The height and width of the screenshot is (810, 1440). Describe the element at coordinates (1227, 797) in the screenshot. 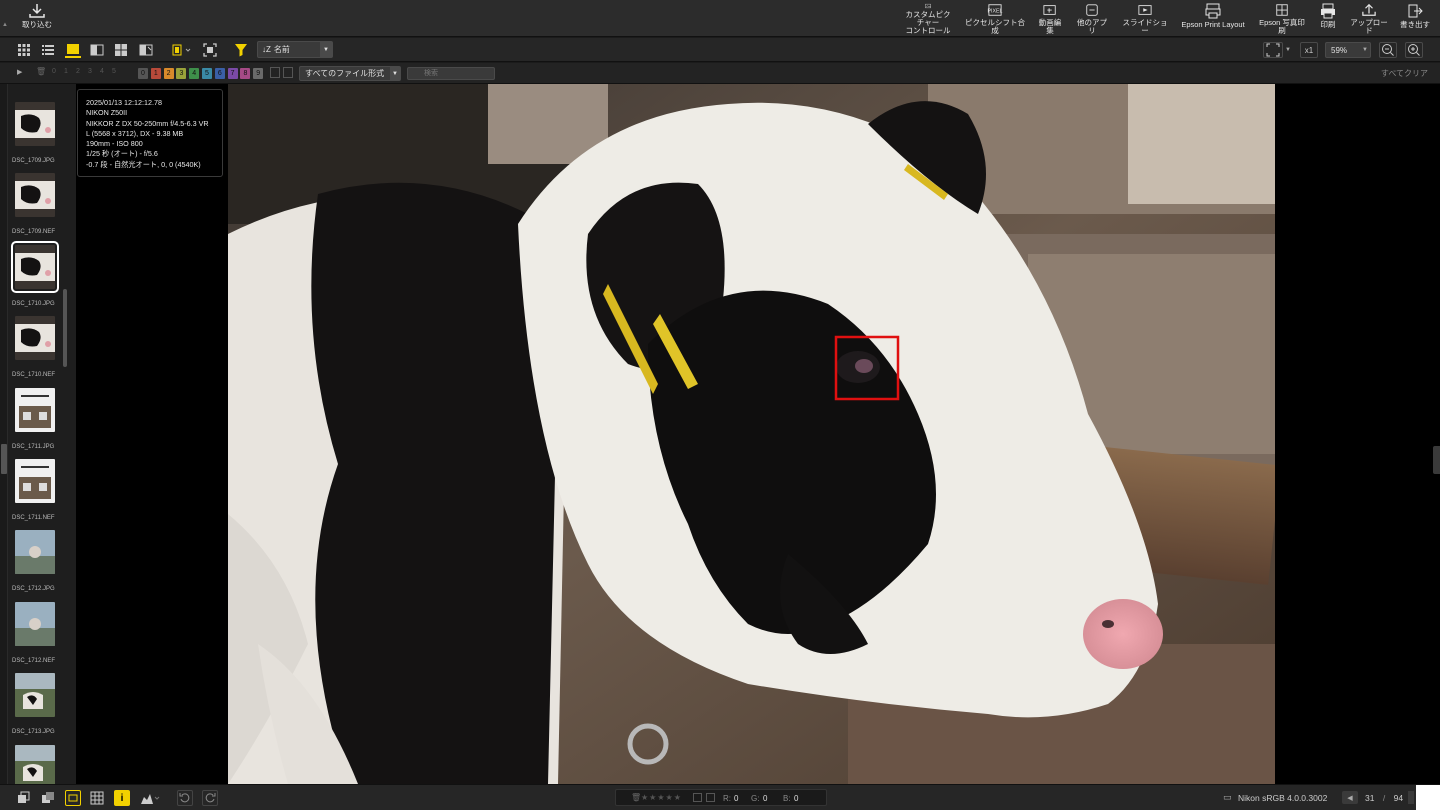

I see `monitor-icon: ▭` at that location.